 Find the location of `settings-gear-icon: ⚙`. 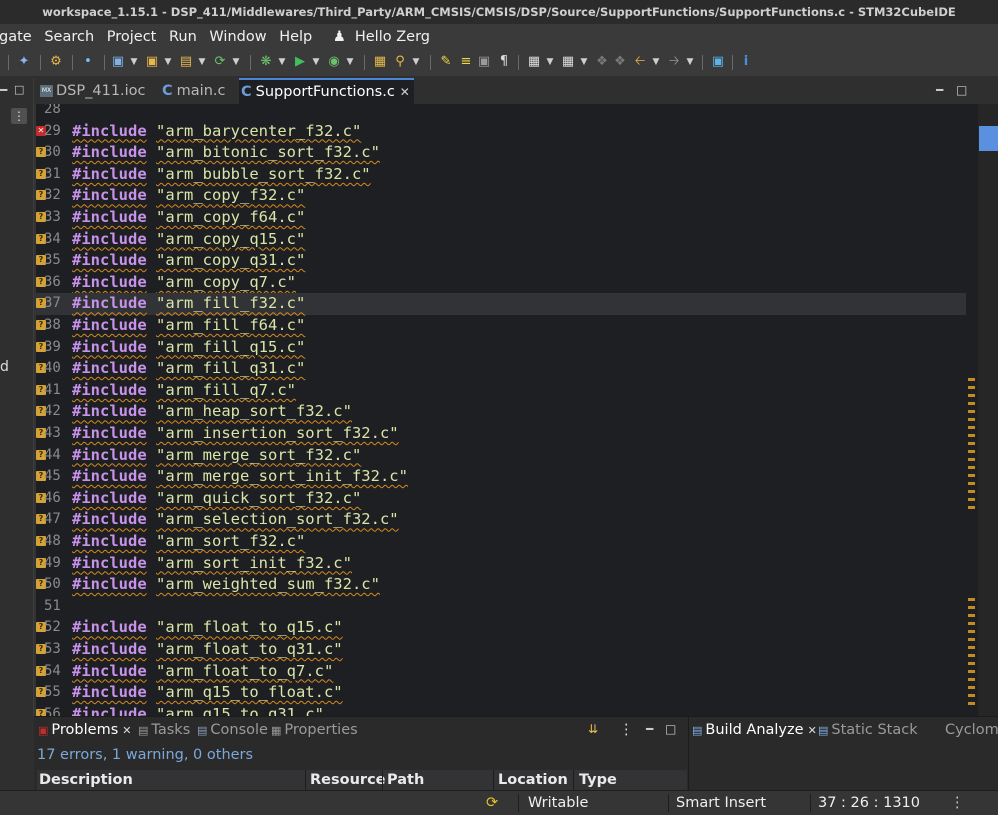

settings-gear-icon: ⚙ is located at coordinates (56, 62).